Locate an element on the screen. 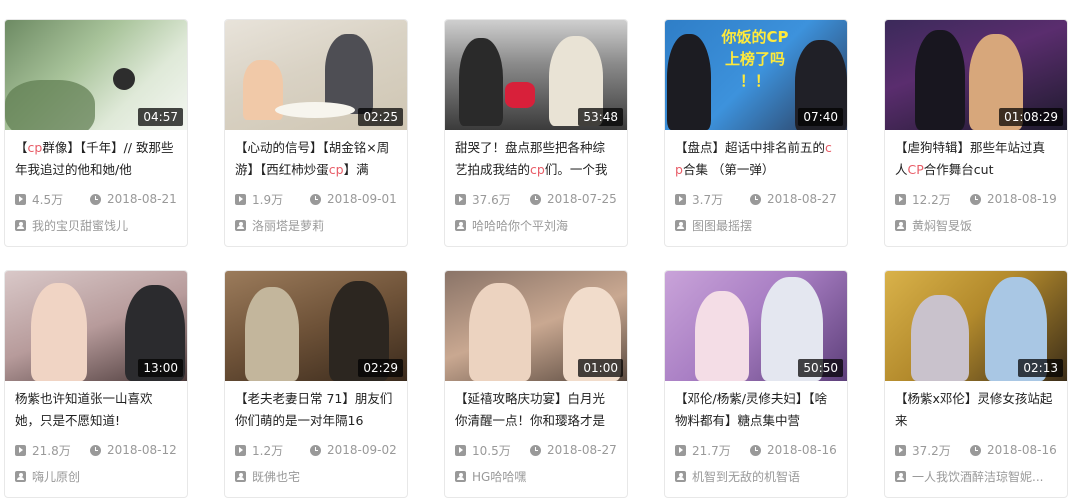  video-thumbnail: 01:00 is located at coordinates (536, 326).